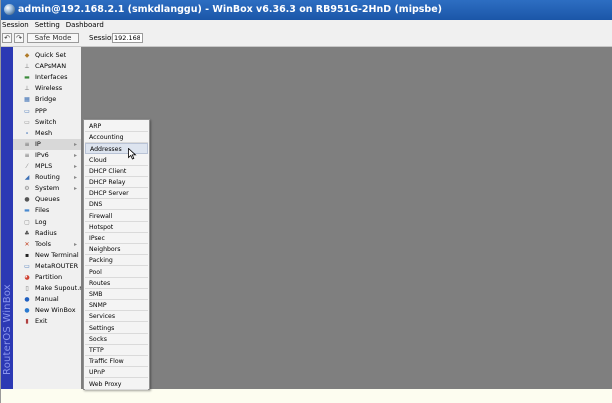 This screenshot has height=403, width=612. Describe the element at coordinates (27, 233) in the screenshot. I see `radius-icon: ♣` at that location.